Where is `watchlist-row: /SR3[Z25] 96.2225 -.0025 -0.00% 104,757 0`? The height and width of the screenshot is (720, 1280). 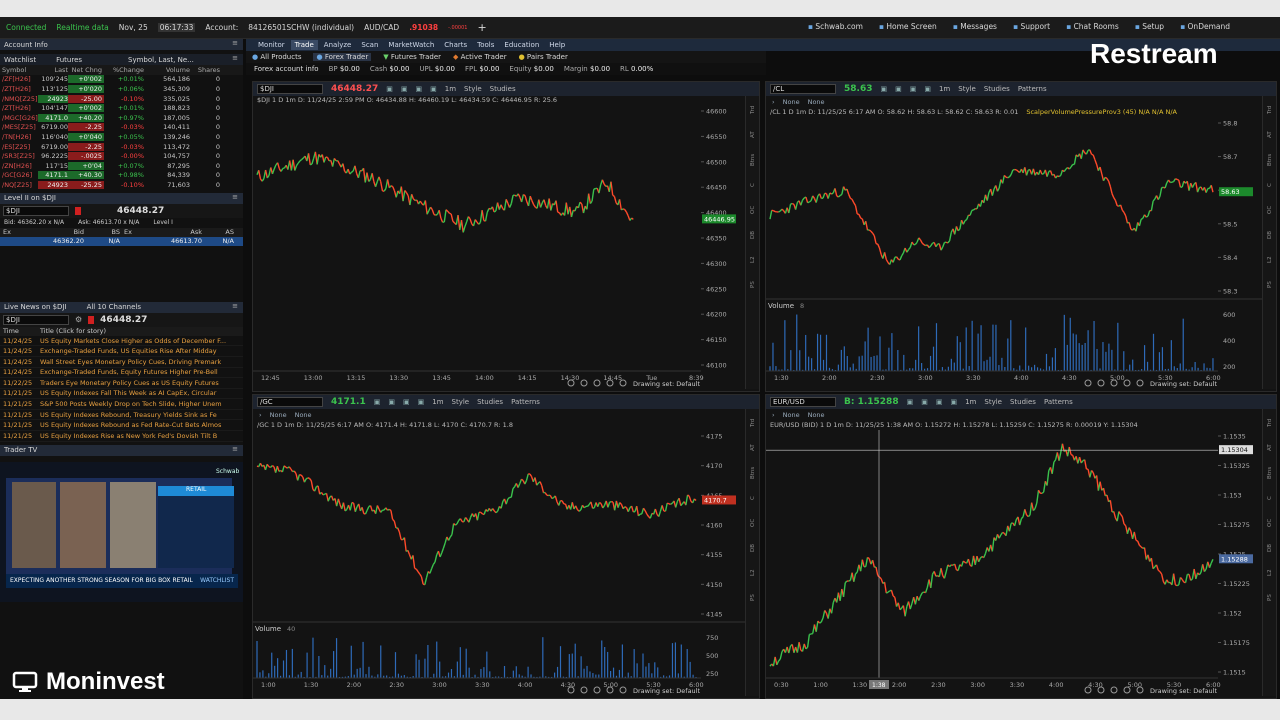 watchlist-row: /SR3[Z25] 96.2225 -.0025 -0.00% 104,757 0 is located at coordinates (121, 156).